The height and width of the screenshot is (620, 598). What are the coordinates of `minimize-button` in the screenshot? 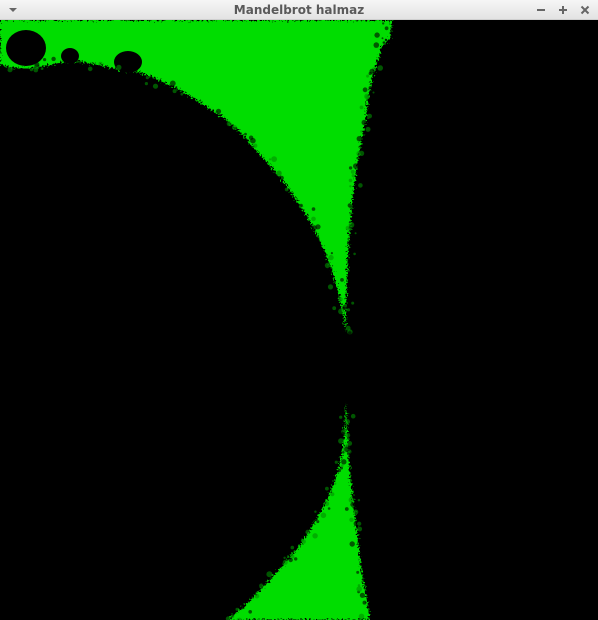 It's located at (541, 10).